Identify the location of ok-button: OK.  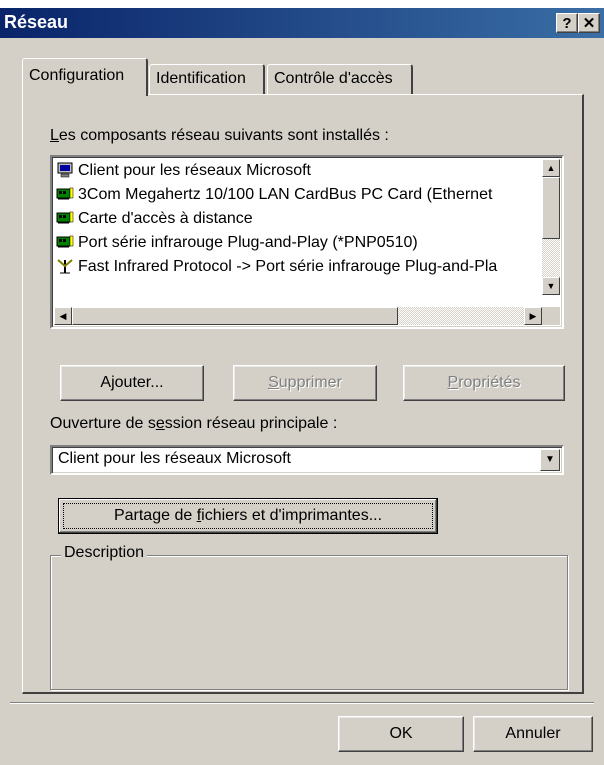
(401, 734).